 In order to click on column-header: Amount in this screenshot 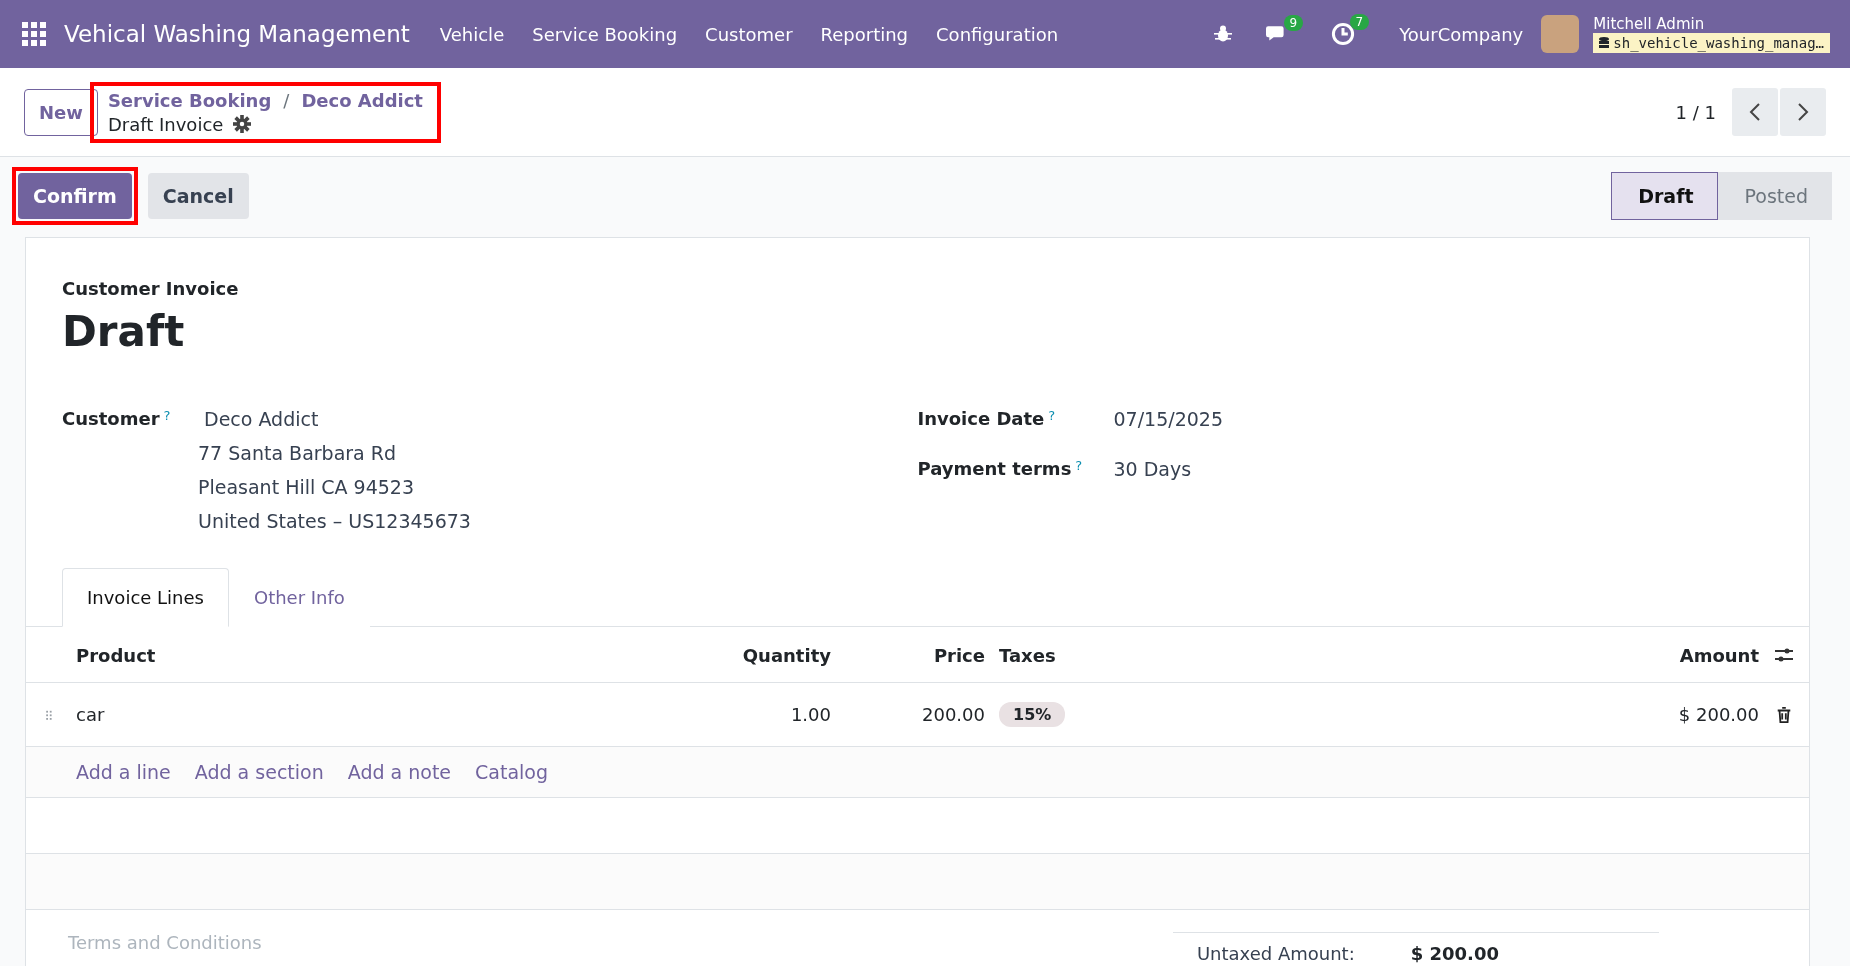, I will do `click(1659, 655)`.